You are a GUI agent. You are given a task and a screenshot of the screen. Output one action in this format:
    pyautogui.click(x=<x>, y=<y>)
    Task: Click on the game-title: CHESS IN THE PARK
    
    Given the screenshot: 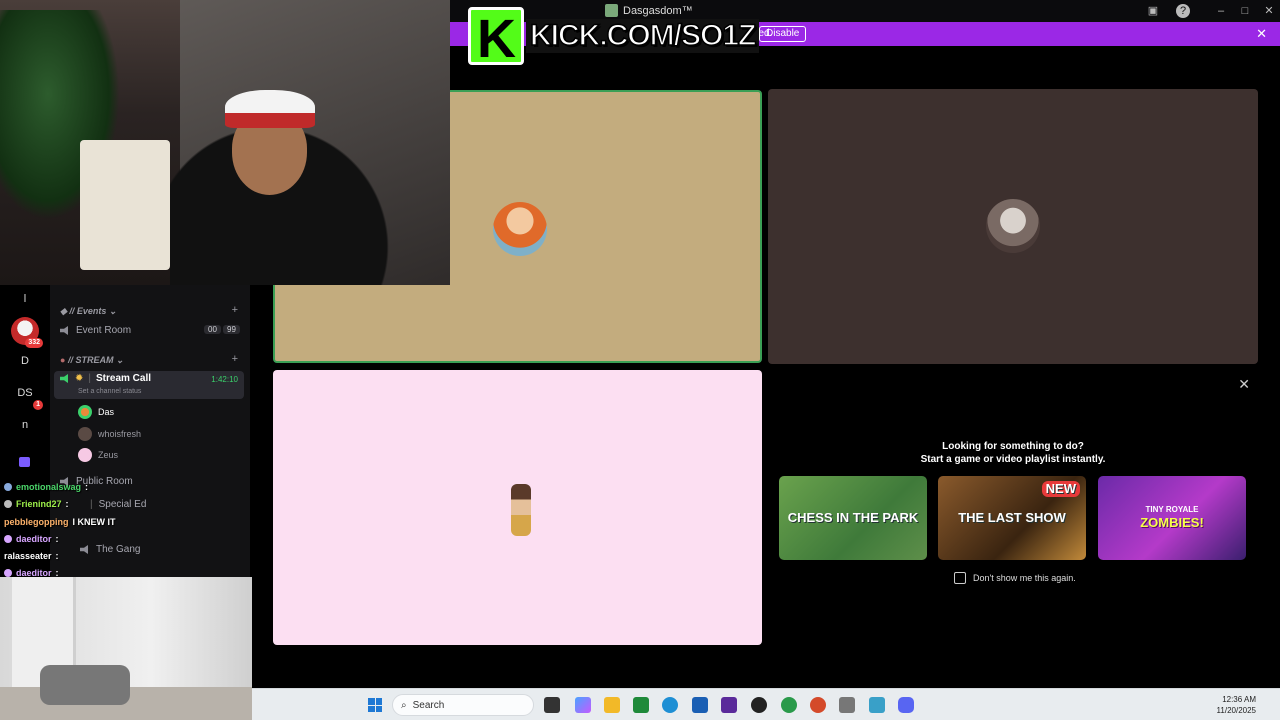 What is the action you would take?
    pyautogui.click(x=853, y=517)
    